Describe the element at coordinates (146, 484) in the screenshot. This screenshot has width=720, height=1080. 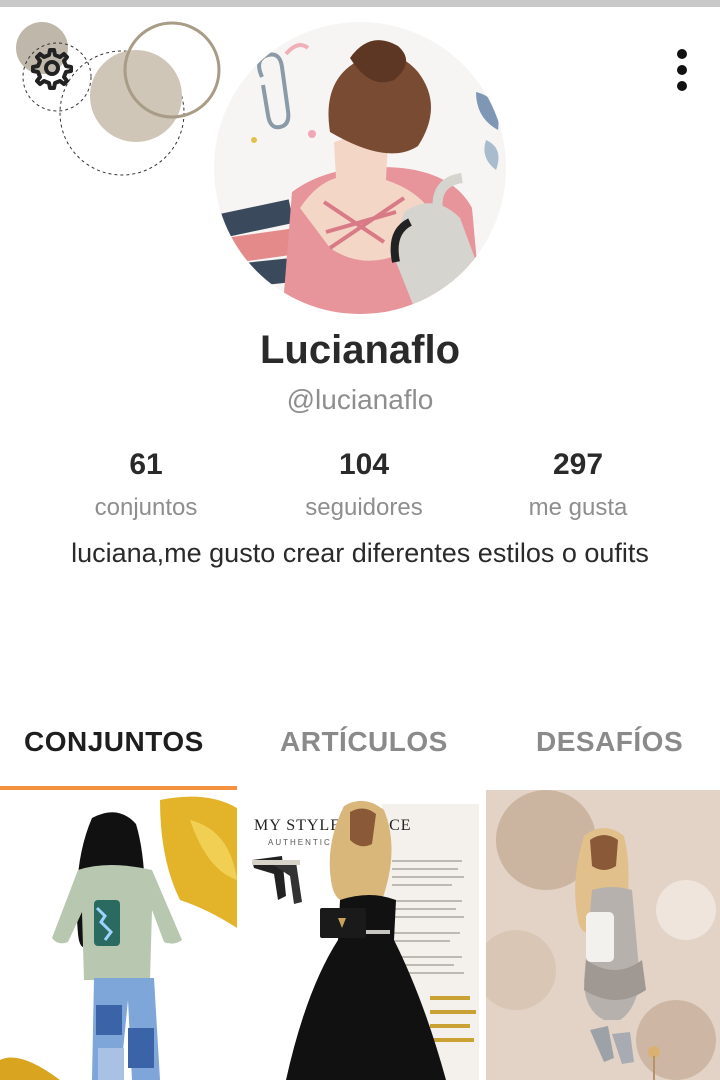
I see `stat-conjuntos: 61 conjuntos` at that location.